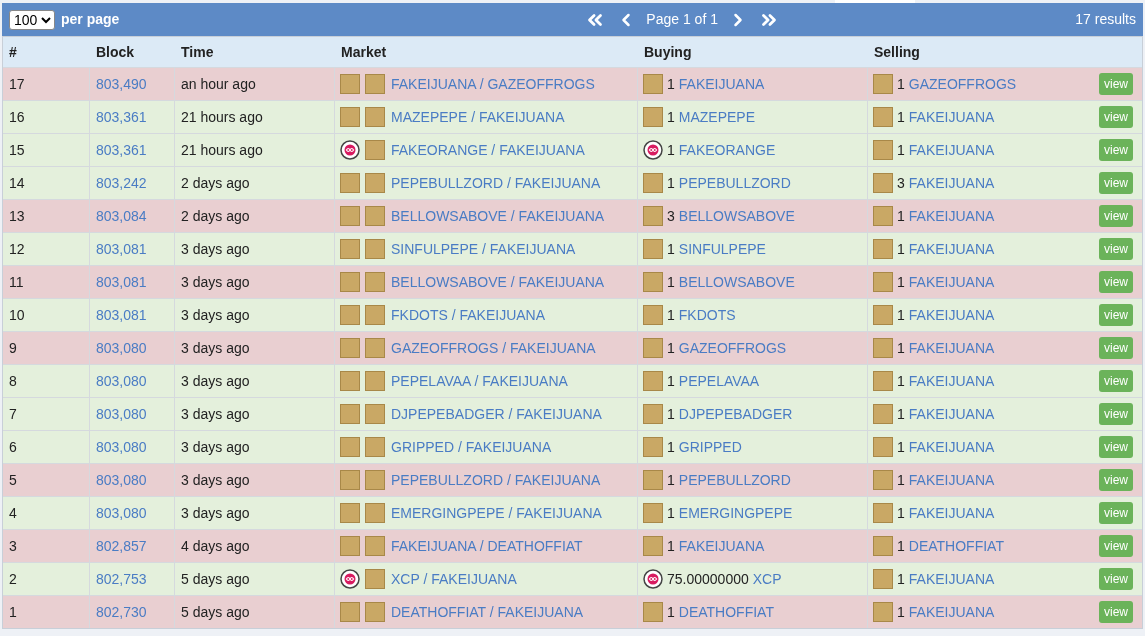  I want to click on asset-link: FKDOTS, so click(707, 315).